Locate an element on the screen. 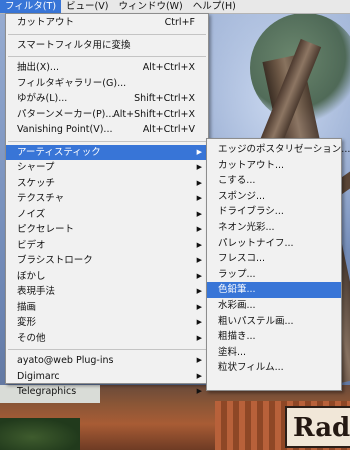 The image size is (350, 450). plugin-label: Digimarc is located at coordinates (38, 376).